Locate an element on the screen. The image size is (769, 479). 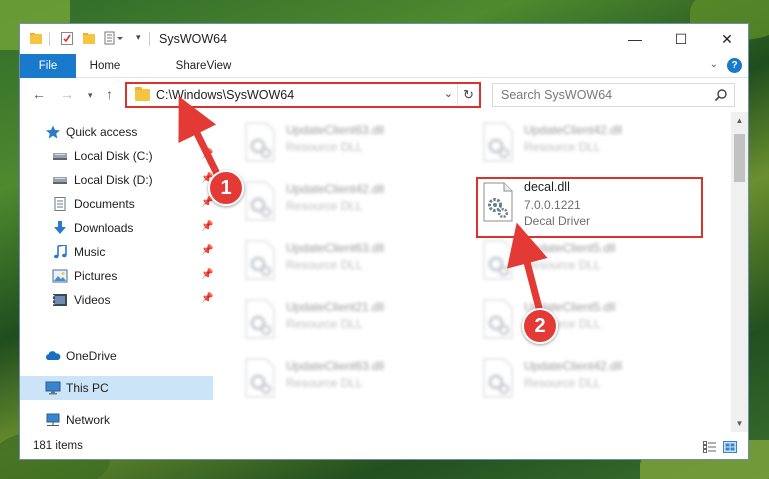
documents-icon is located at coordinates (60, 204).